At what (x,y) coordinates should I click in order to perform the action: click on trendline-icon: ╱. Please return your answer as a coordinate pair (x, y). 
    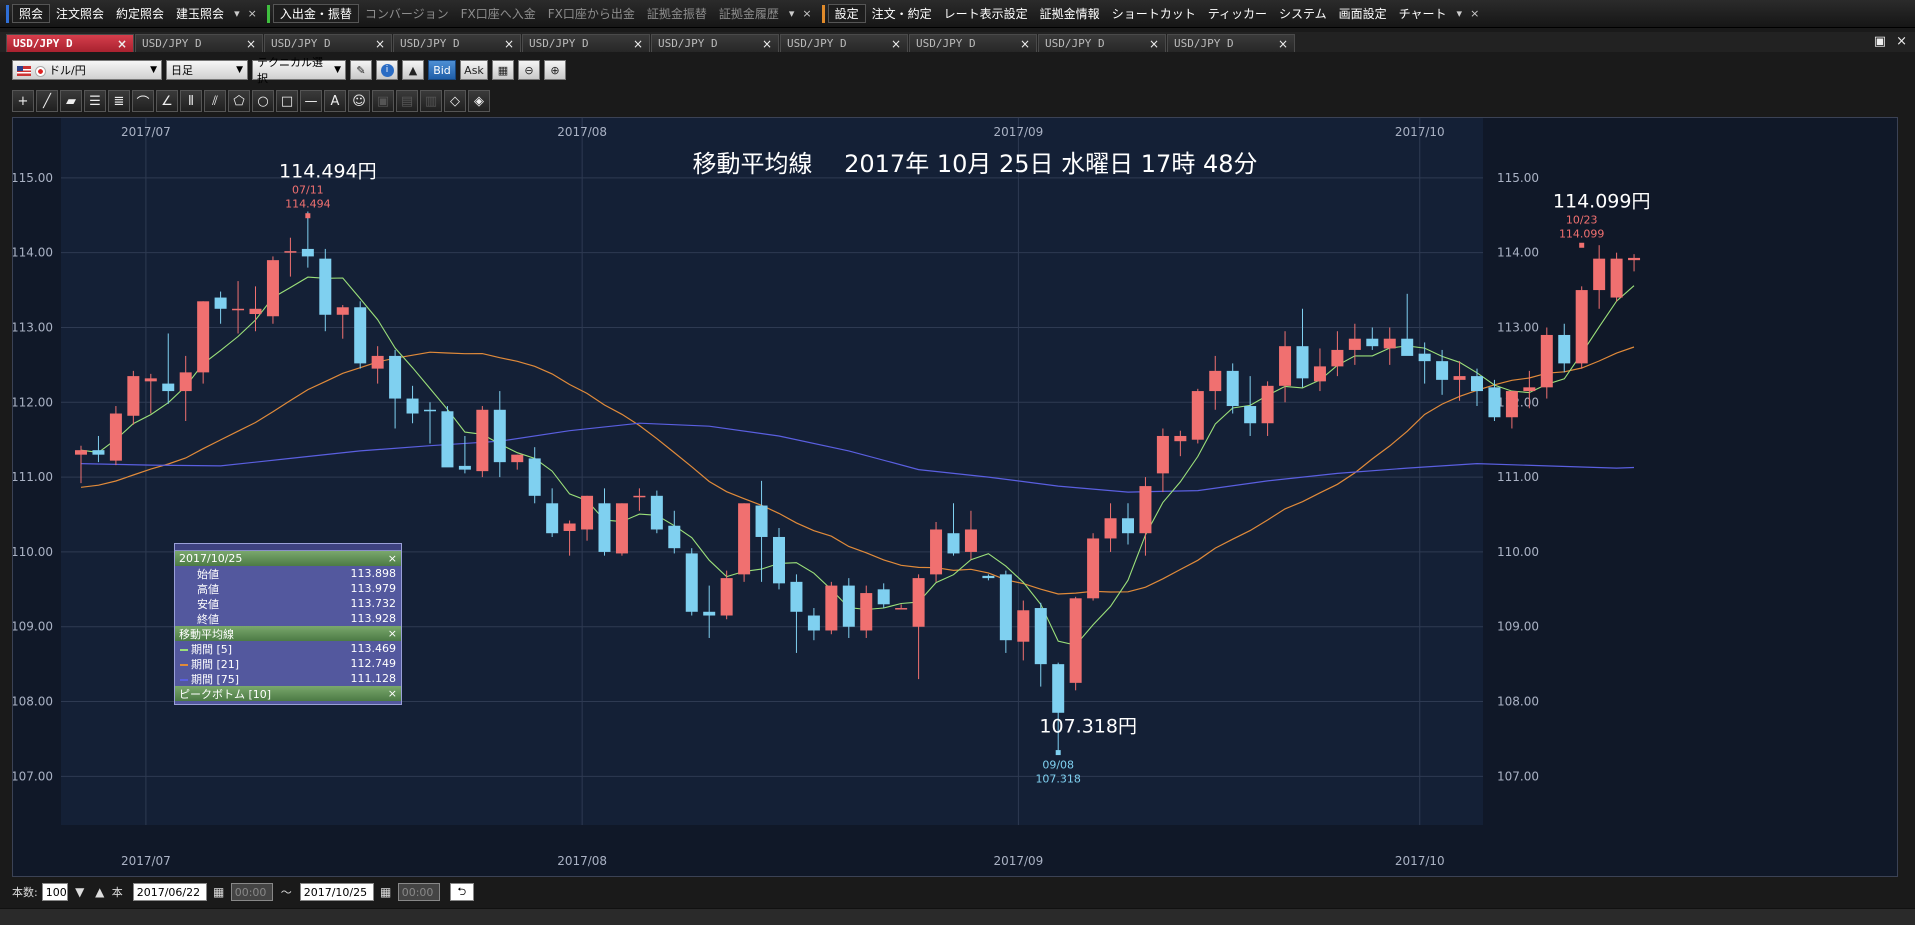
    Looking at the image, I should click on (47, 101).